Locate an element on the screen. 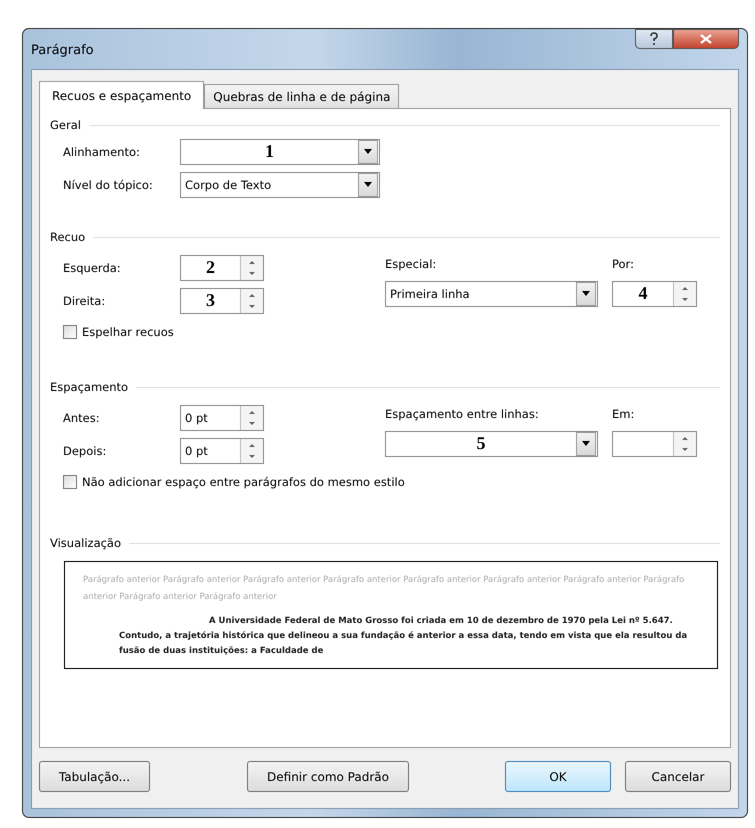  section-title: Espaçamento is located at coordinates (89, 387).